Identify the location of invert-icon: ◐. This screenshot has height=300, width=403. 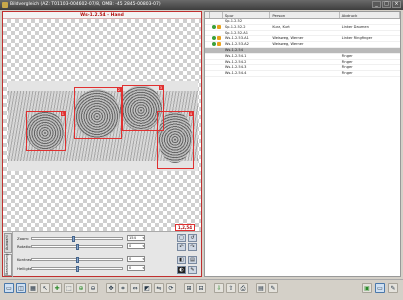
(181, 270).